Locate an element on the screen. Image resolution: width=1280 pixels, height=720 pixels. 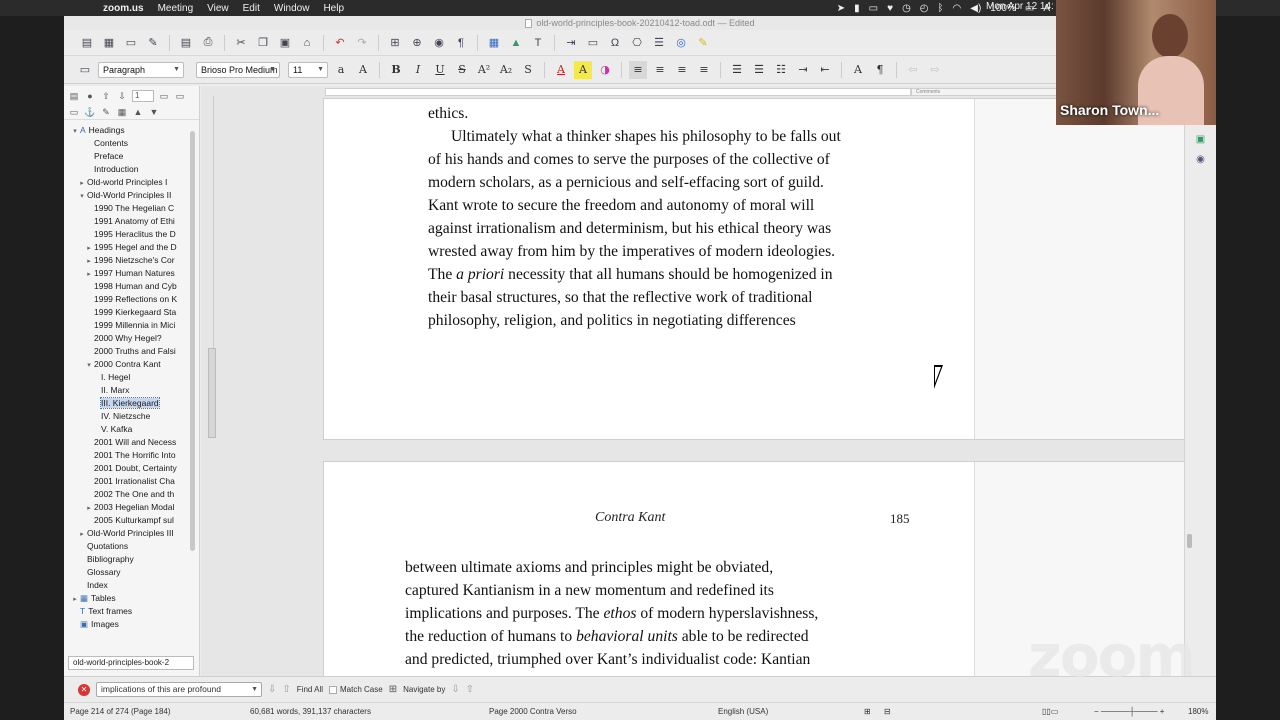
copy-icon: ❐ is located at coordinates (263, 43).